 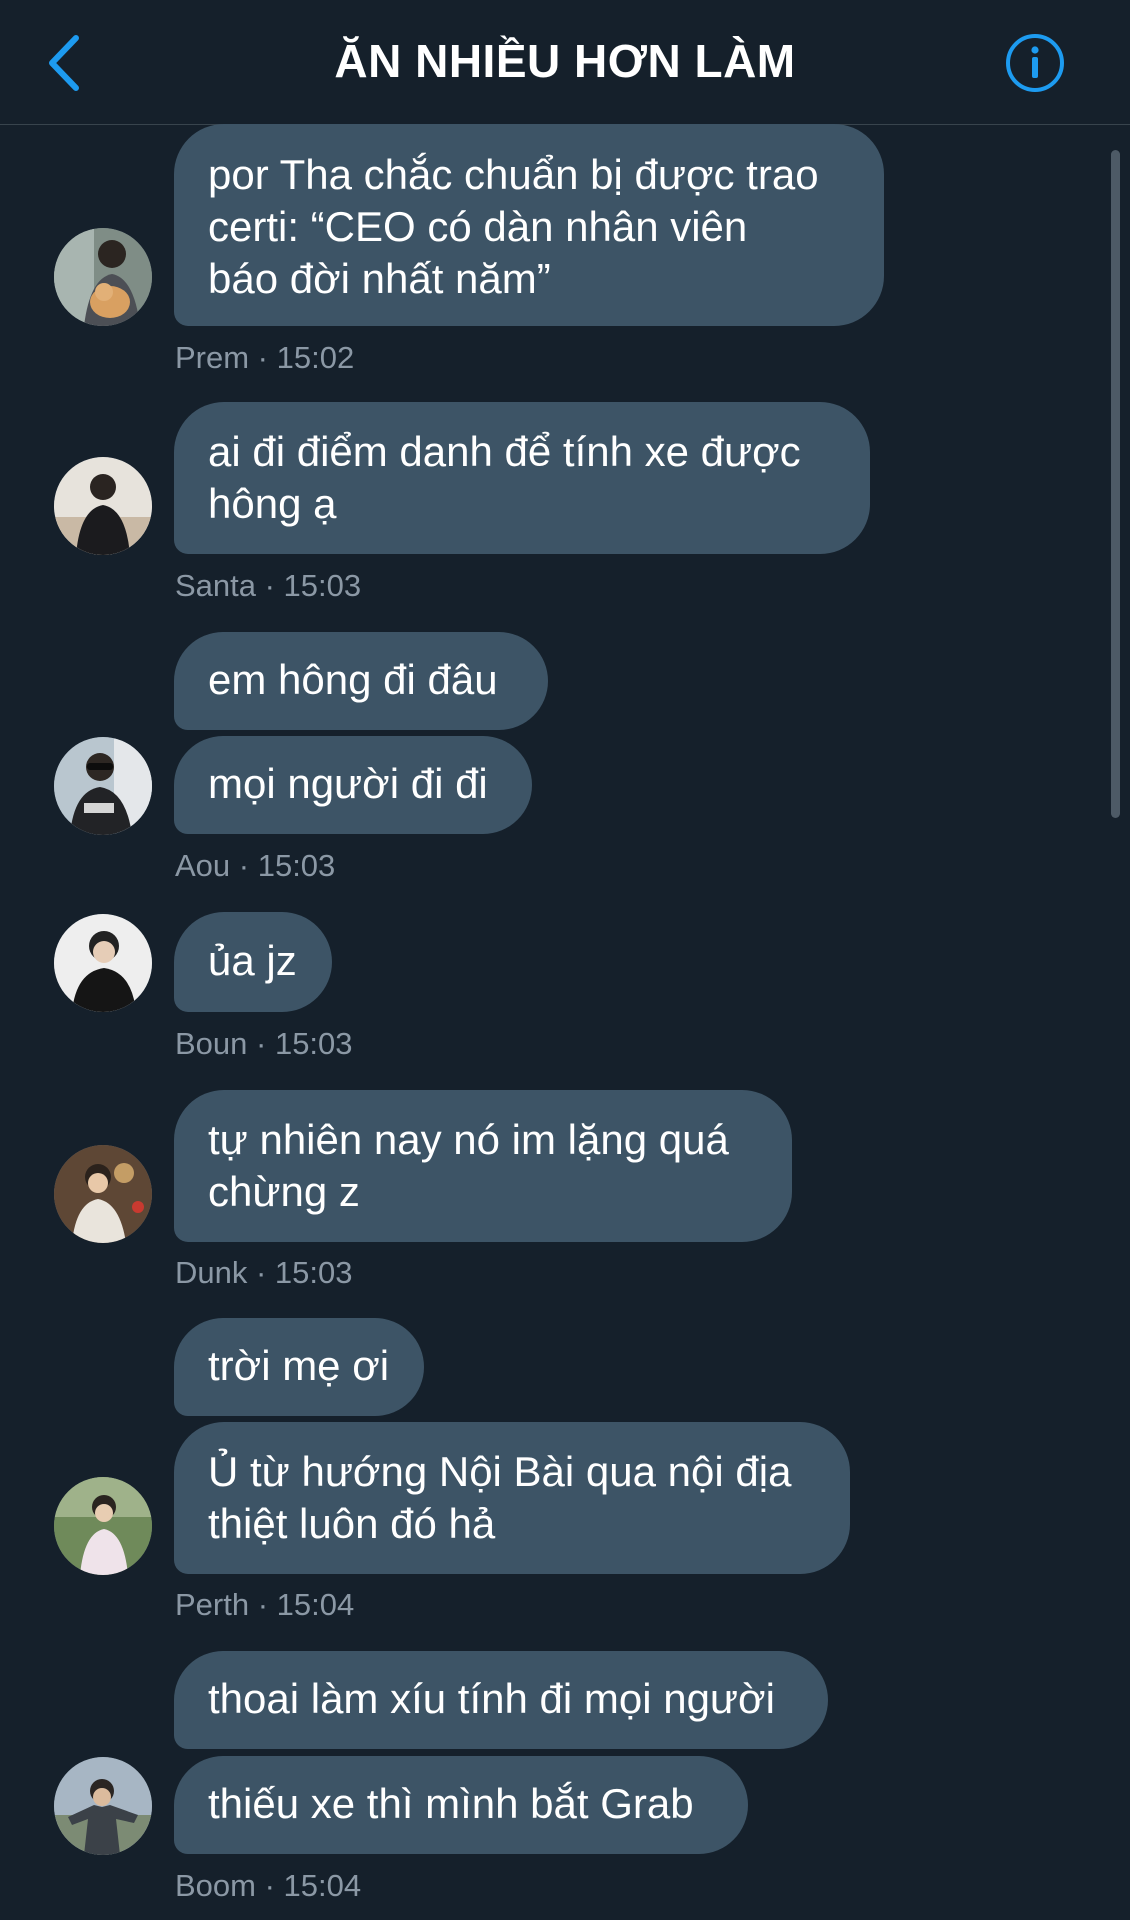 What do you see at coordinates (255, 865) in the screenshot?
I see `message-meta: Aou · 15:03` at bounding box center [255, 865].